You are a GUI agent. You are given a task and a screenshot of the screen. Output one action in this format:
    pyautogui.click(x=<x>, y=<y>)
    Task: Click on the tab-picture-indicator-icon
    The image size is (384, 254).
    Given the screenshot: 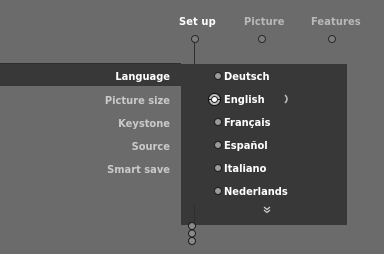 What is the action you would take?
    pyautogui.click(x=262, y=39)
    